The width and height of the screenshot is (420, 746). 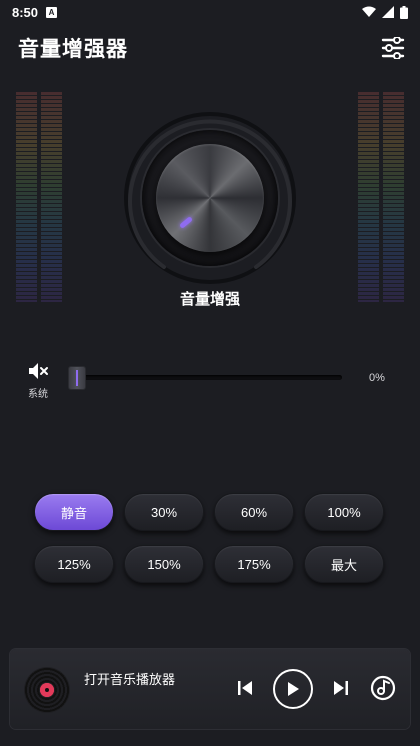 I want to click on play-button, so click(x=293, y=689).